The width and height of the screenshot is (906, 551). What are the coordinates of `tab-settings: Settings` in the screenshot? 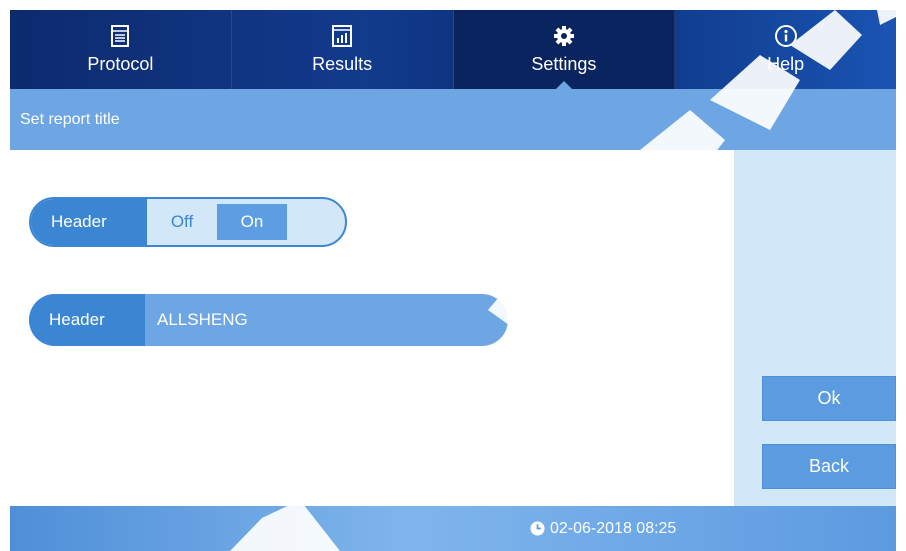 It's located at (564, 49).